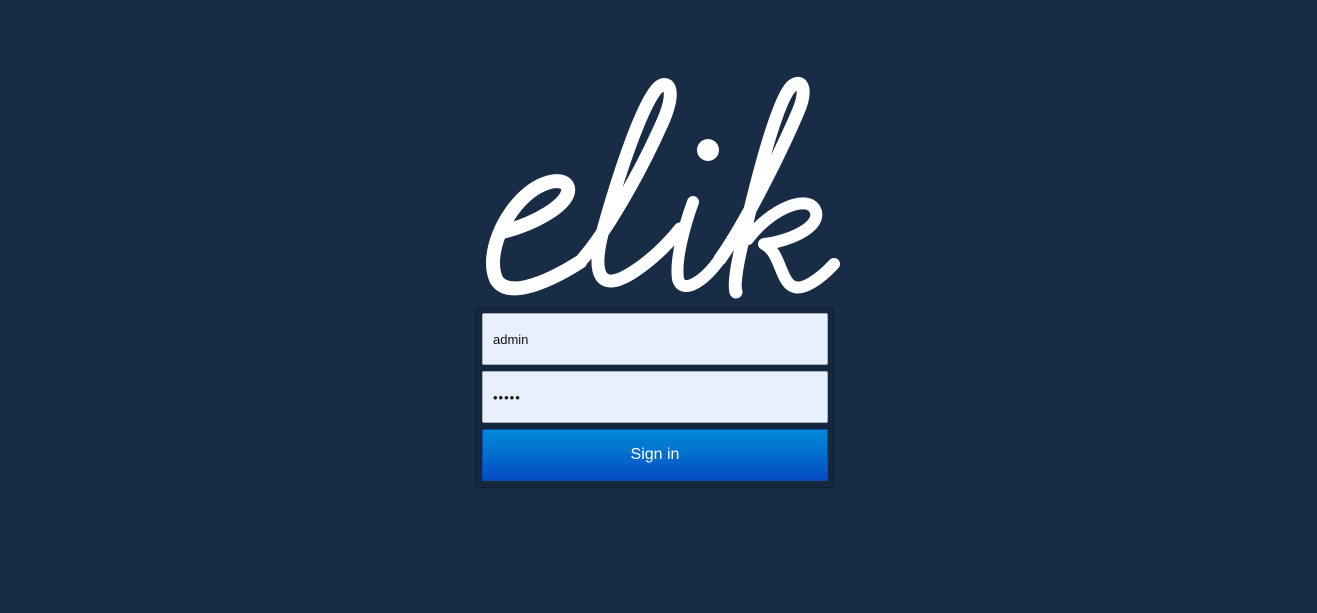  I want to click on password-input, so click(655, 397).